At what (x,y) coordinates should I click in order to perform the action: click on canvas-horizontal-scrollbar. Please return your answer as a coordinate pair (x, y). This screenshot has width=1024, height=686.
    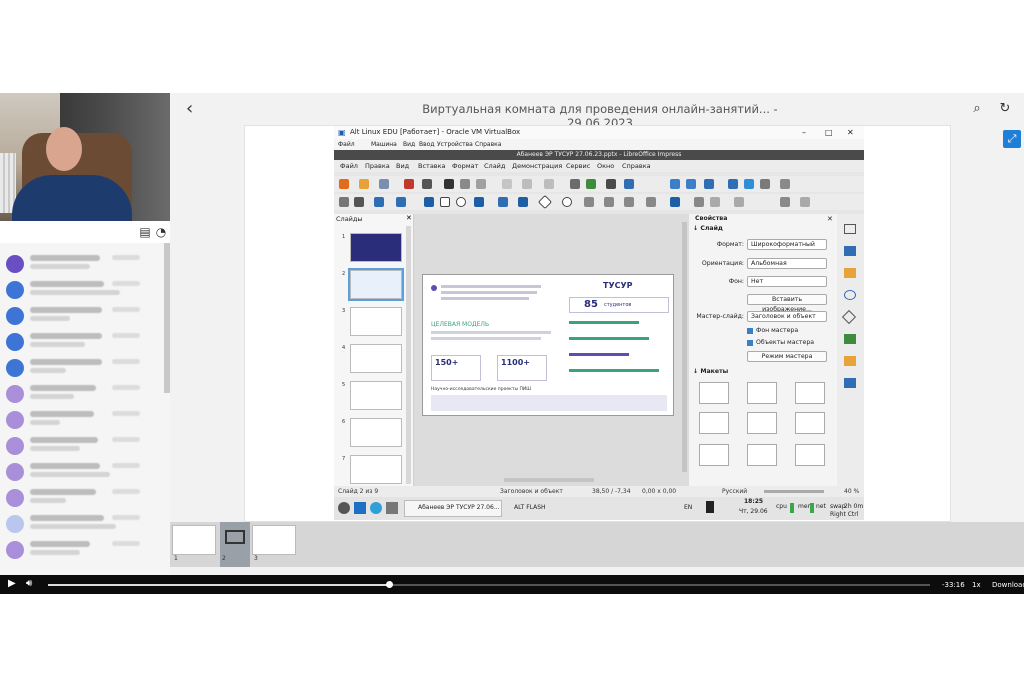
    Looking at the image, I should click on (549, 480).